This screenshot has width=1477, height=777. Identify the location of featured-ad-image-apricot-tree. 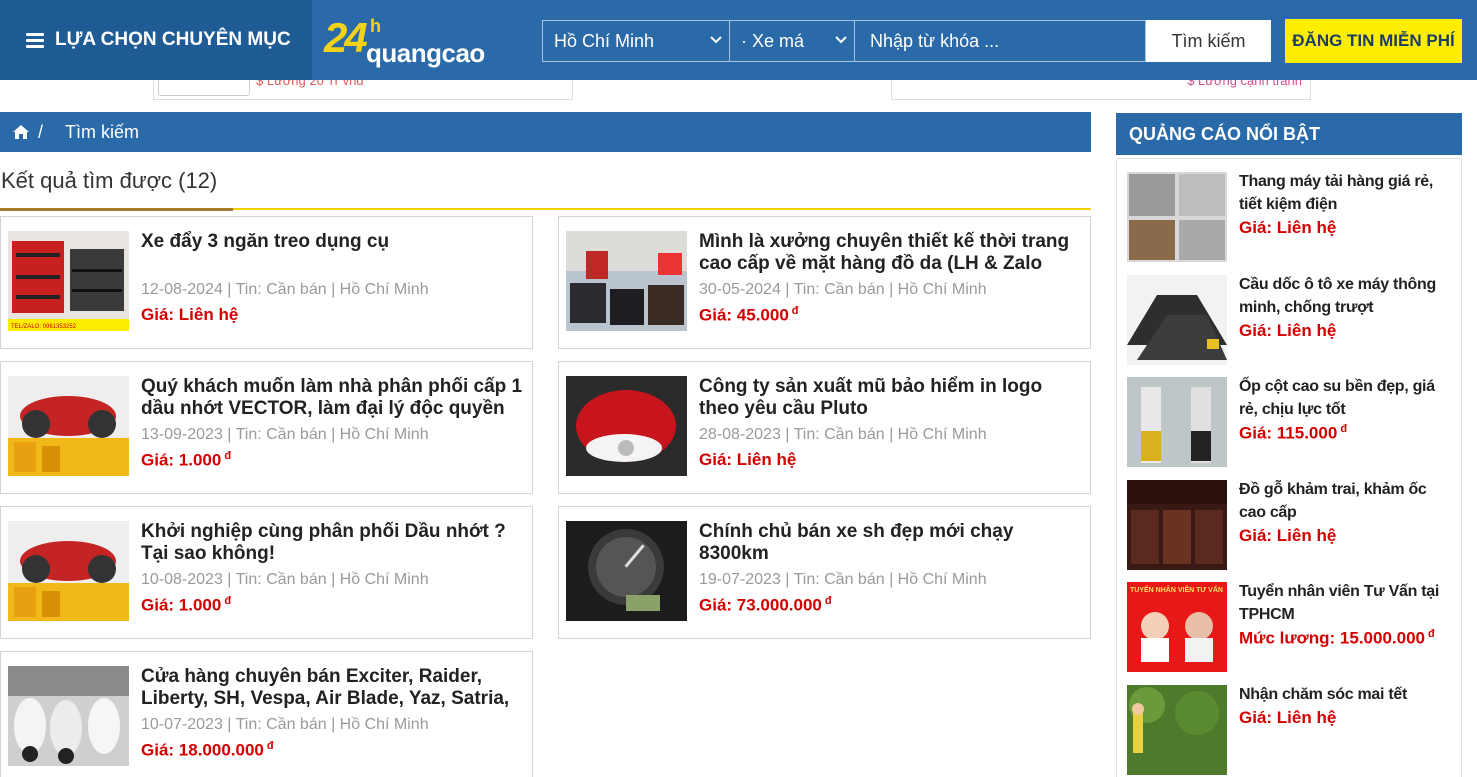
(1177, 730).